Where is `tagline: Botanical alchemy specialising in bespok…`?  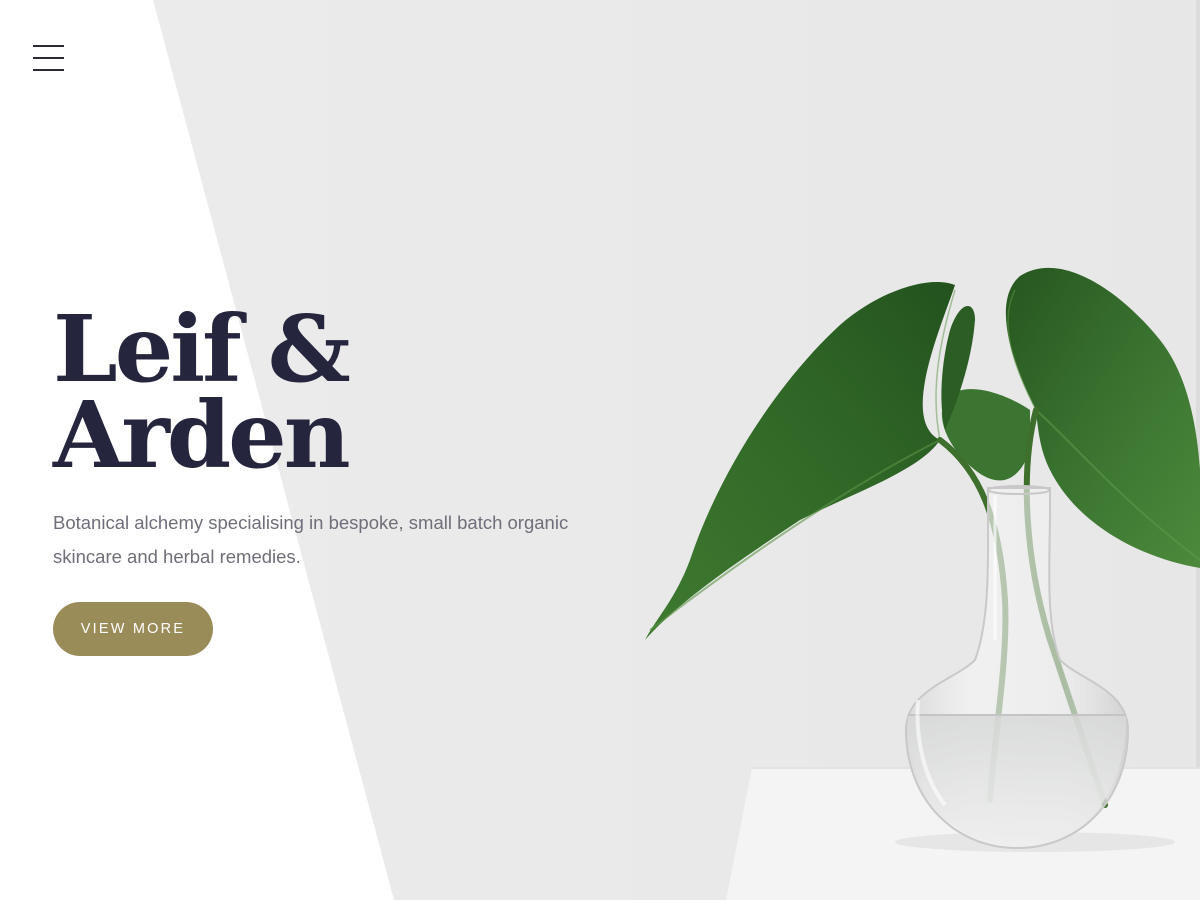
tagline: Botanical alchemy specialising in bespok… is located at coordinates (333, 540).